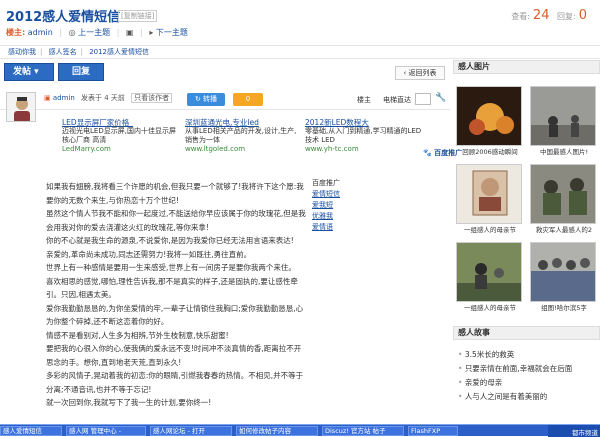  What do you see at coordinates (574, 431) in the screenshot?
I see `system-tray: 都市频道` at bounding box center [574, 431].